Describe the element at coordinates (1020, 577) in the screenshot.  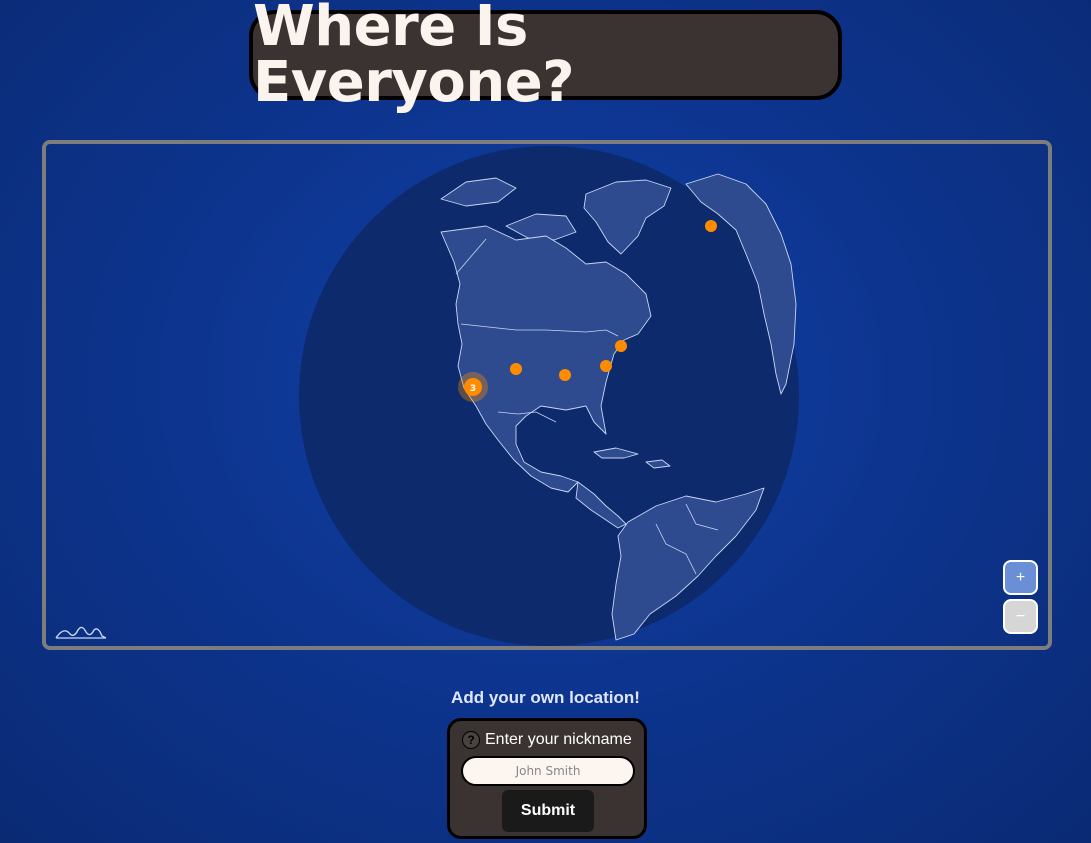
I see `zoom-in-button: +` at that location.